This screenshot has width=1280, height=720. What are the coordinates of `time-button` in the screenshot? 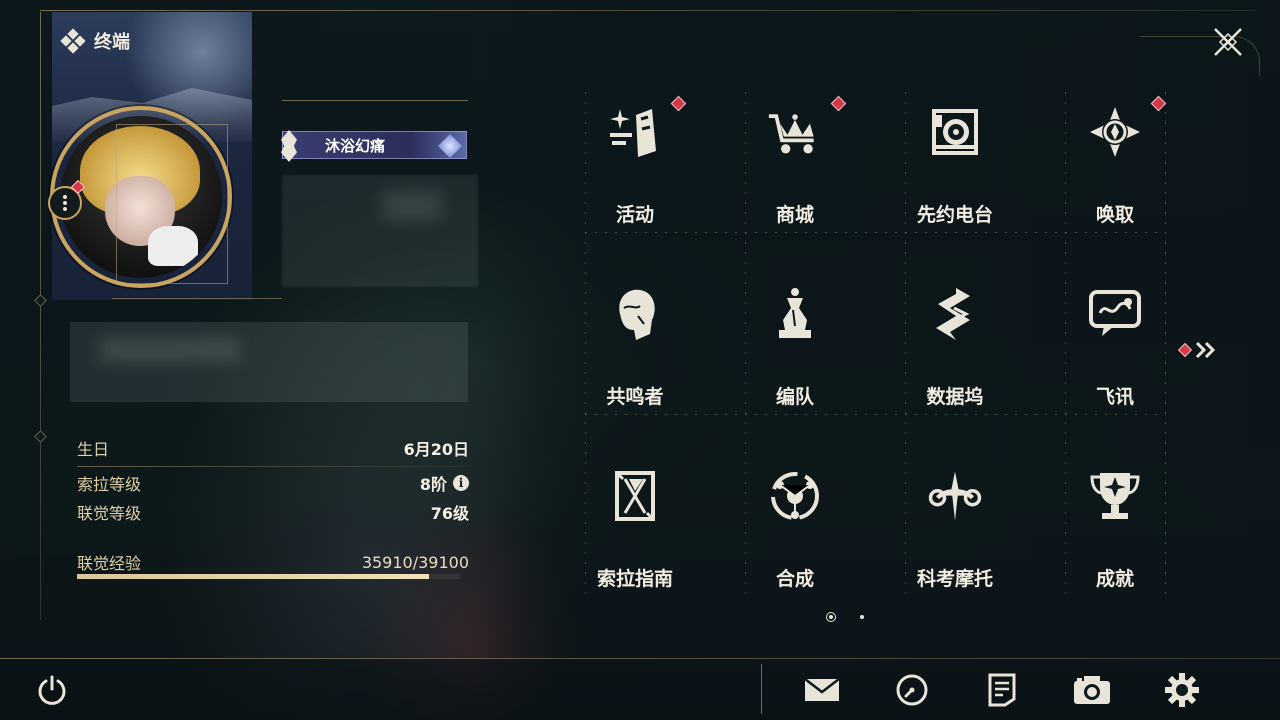 It's located at (912, 690).